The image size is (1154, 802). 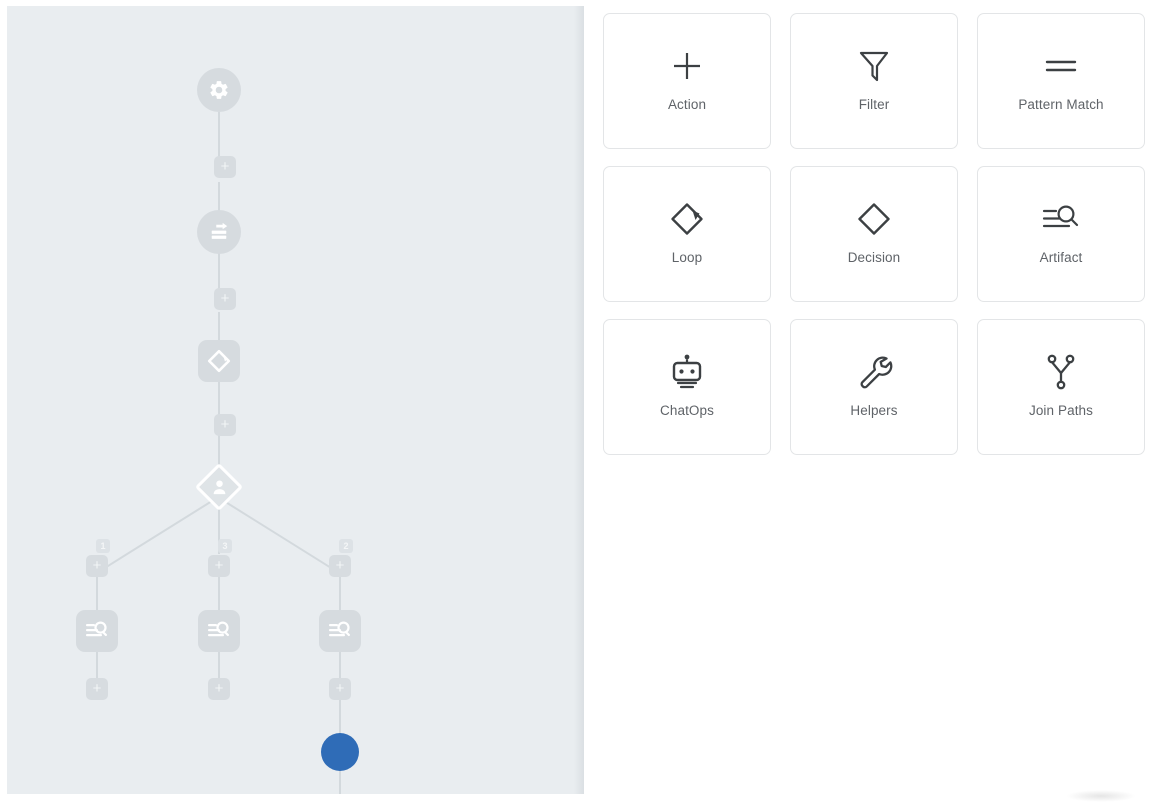 I want to click on diamond-icon, so click(x=874, y=219).